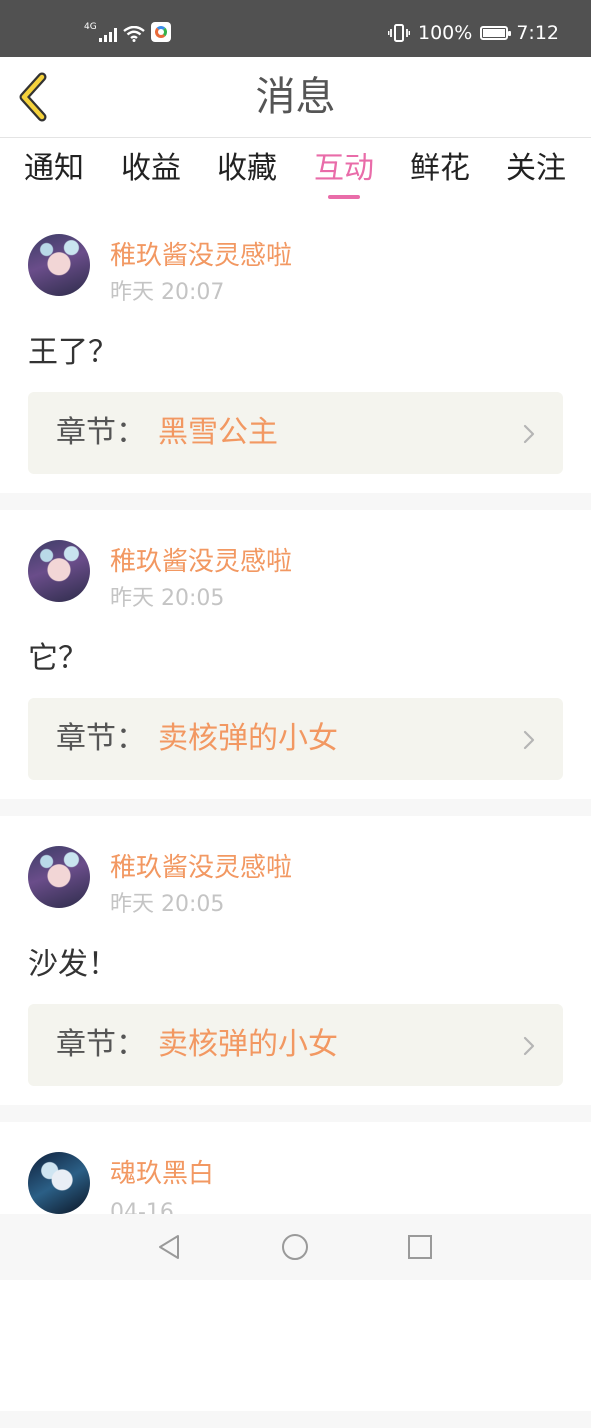 This screenshot has height=1428, width=591. I want to click on chapter-name: 黑雪公主, so click(218, 432).